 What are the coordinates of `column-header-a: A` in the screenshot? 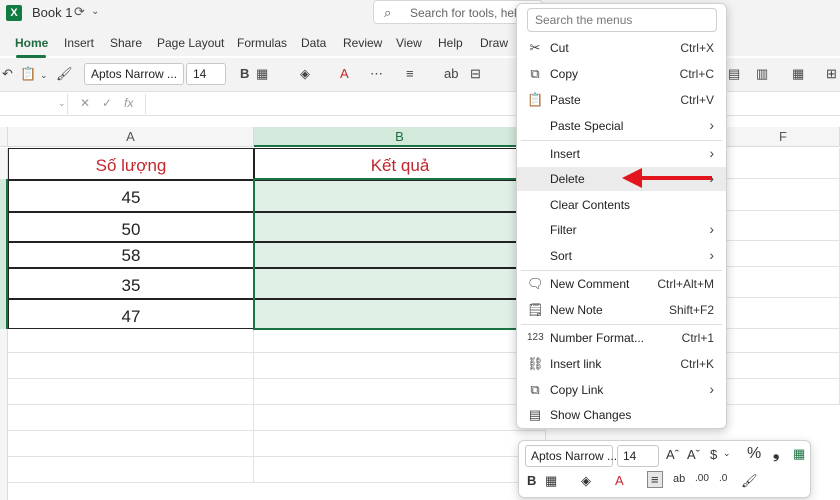 It's located at (131, 137).